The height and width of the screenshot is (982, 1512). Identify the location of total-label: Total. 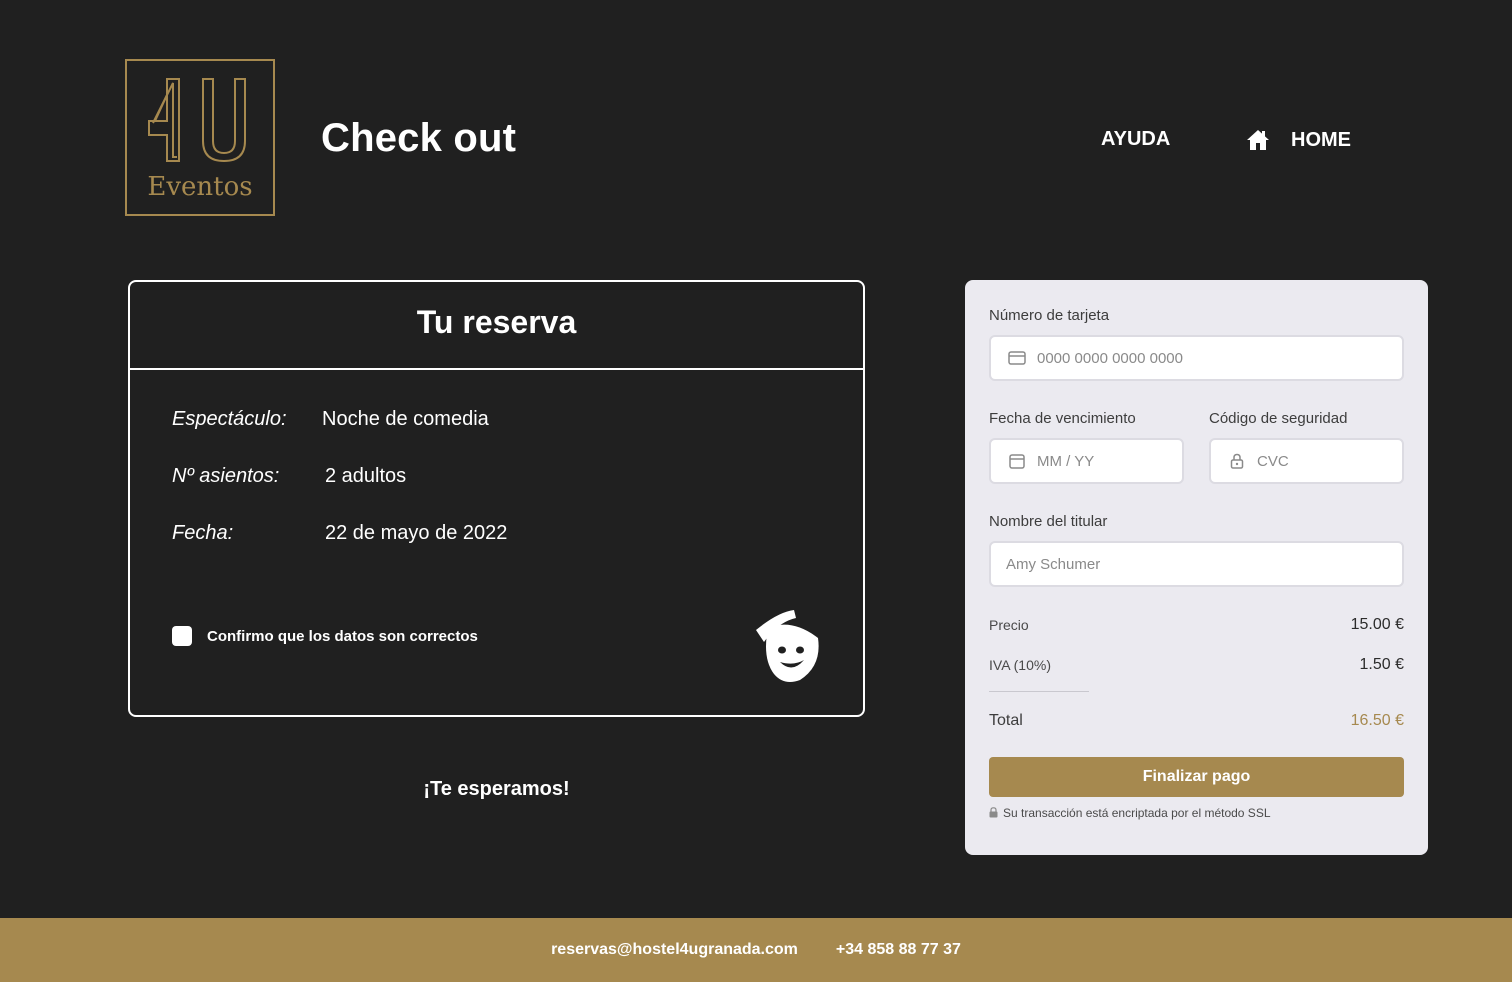
(1006, 720).